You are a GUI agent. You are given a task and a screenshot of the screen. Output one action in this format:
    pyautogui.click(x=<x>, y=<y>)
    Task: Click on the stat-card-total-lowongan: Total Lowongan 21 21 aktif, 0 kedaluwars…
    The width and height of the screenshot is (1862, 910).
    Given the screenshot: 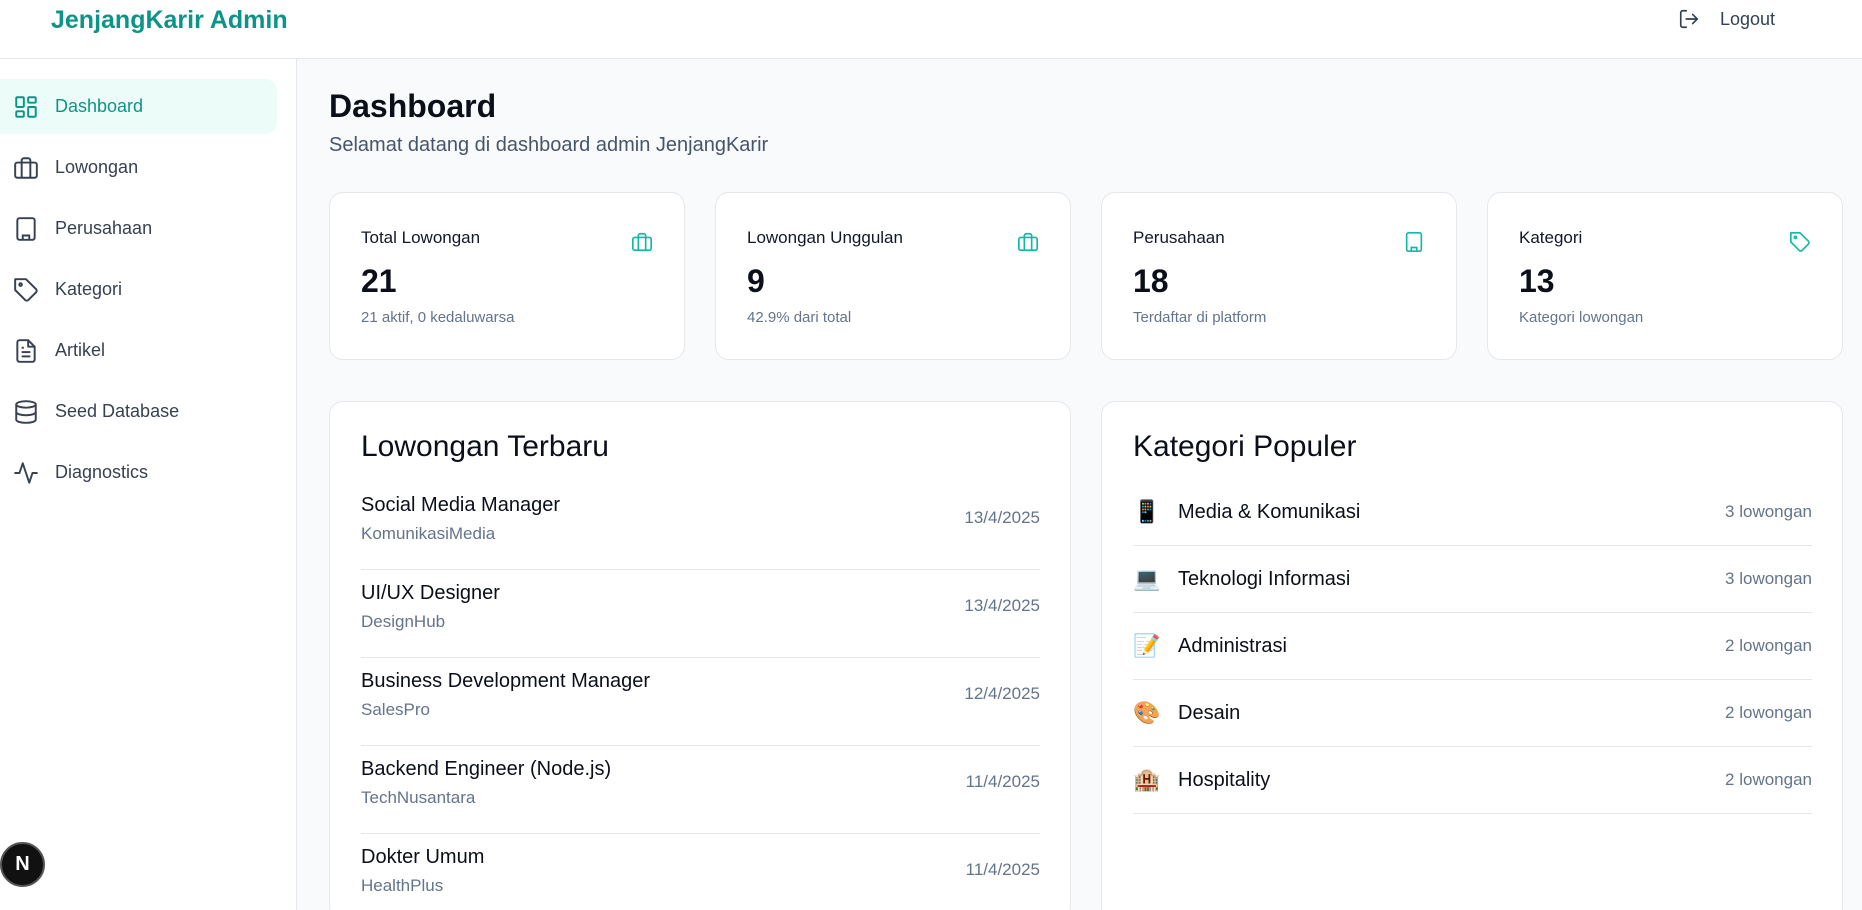 What is the action you would take?
    pyautogui.click(x=507, y=276)
    